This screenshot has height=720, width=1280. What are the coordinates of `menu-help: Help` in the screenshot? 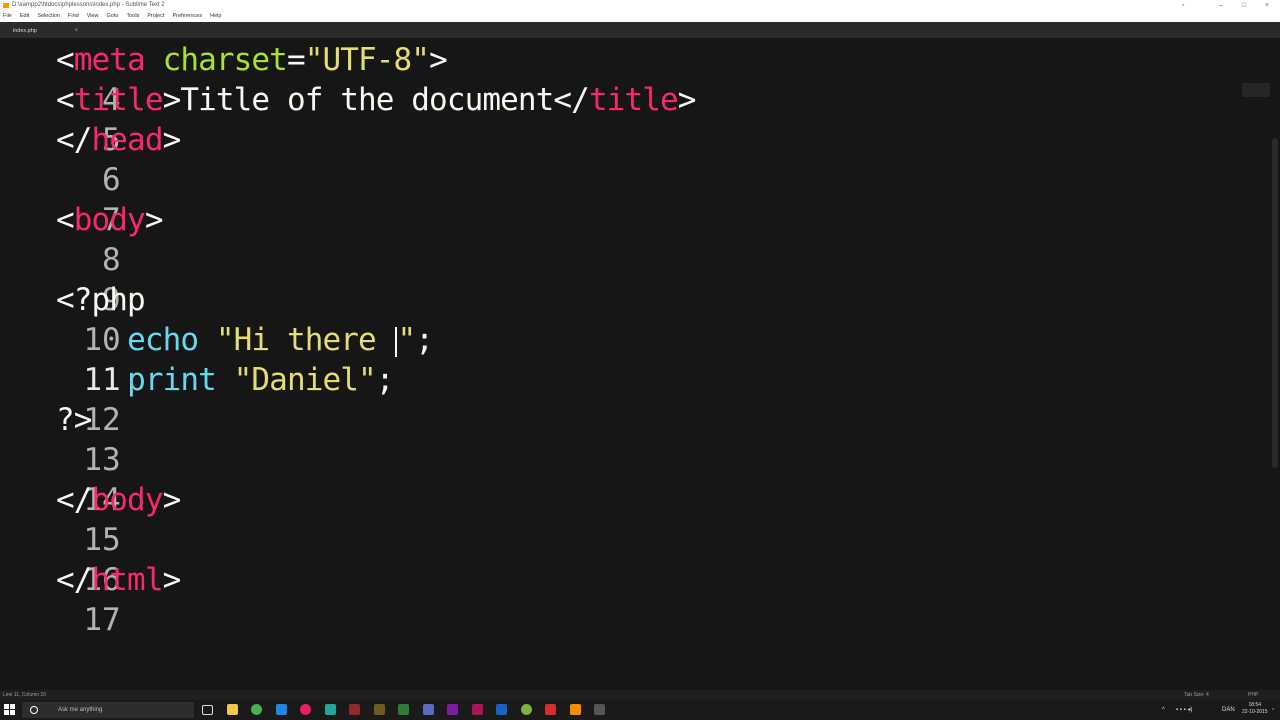 It's located at (215, 16).